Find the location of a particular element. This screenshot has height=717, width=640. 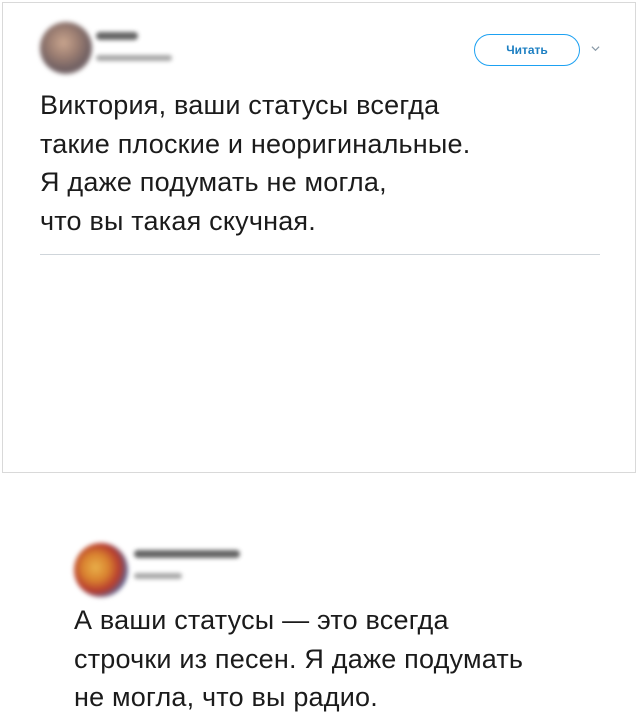

chevron-down-icon is located at coordinates (595, 48).